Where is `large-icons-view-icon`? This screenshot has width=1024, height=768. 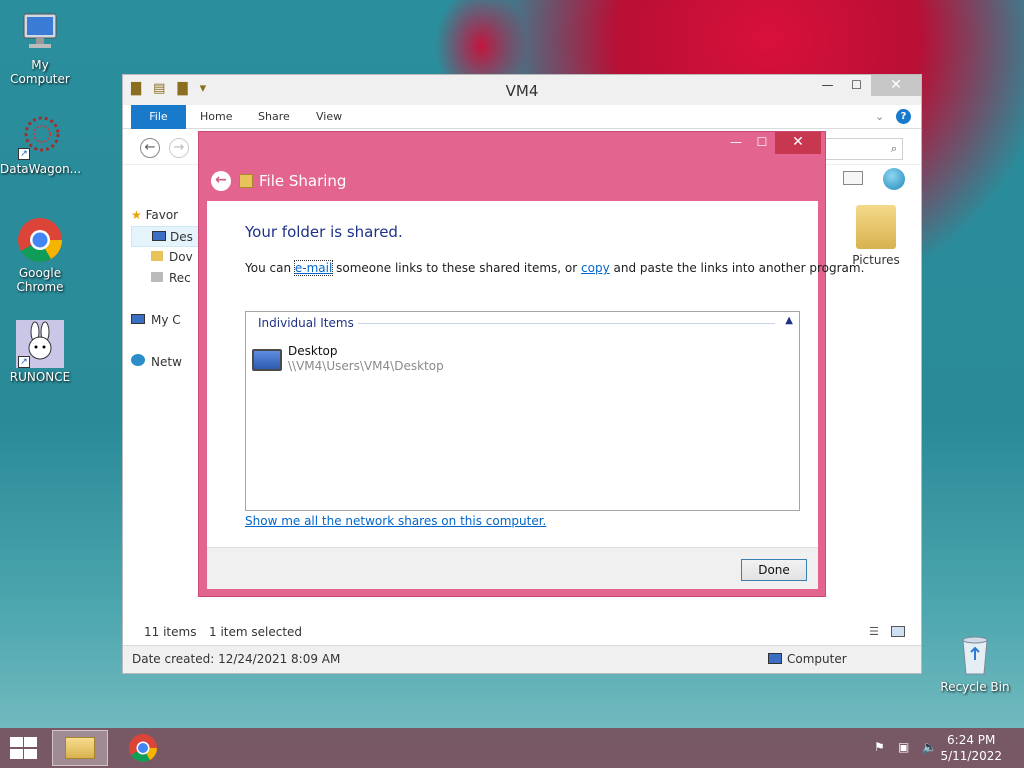 large-icons-view-icon is located at coordinates (898, 631).